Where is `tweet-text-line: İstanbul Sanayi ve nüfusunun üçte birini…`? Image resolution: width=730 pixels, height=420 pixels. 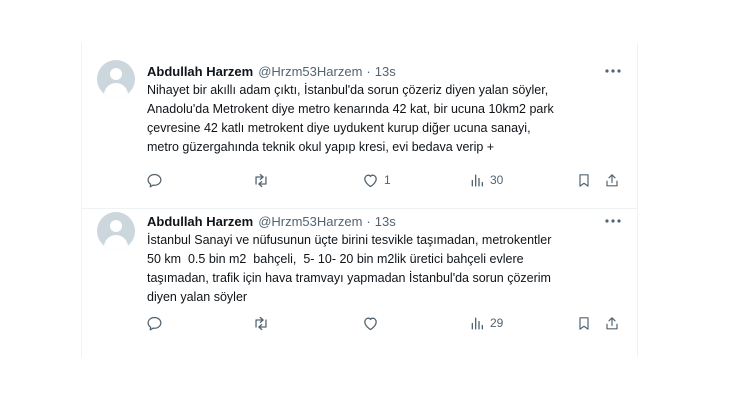 tweet-text-line: İstanbul Sanayi ve nüfusunun üçte birini… is located at coordinates (349, 240).